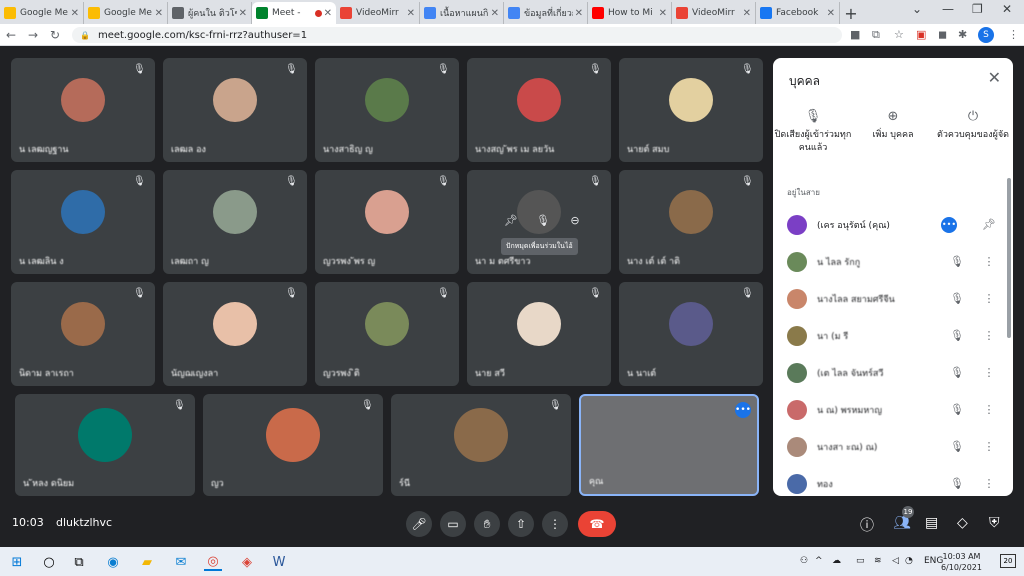 The height and width of the screenshot is (576, 1024). What do you see at coordinates (798, 13) in the screenshot?
I see `browser-tab: Facebook ✕` at bounding box center [798, 13].